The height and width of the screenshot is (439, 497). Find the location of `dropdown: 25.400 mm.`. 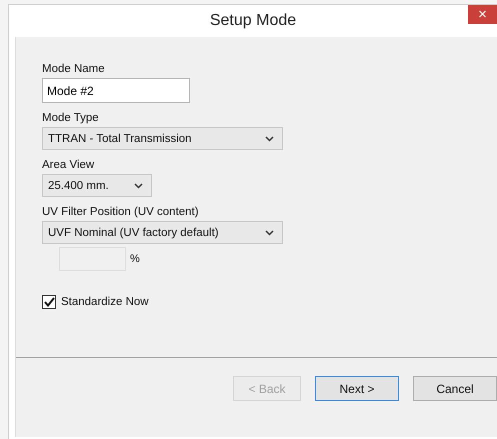

dropdown: 25.400 mm. is located at coordinates (97, 185).